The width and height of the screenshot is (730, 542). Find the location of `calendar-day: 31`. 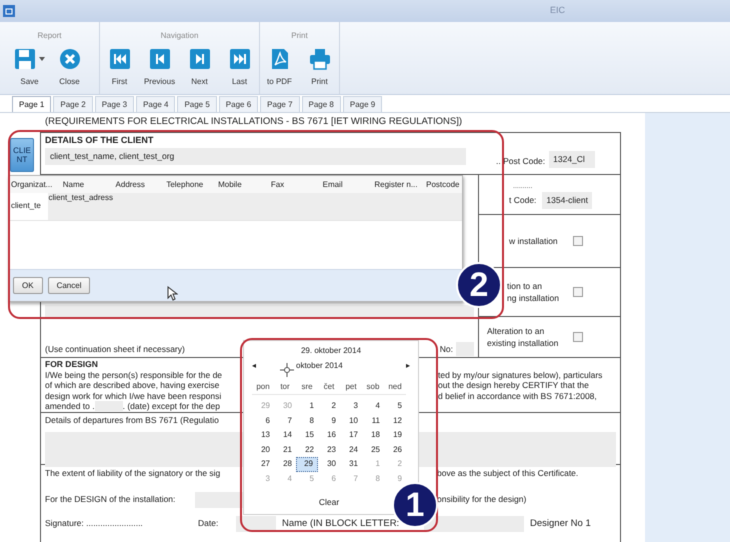

calendar-day: 31 is located at coordinates (351, 464).